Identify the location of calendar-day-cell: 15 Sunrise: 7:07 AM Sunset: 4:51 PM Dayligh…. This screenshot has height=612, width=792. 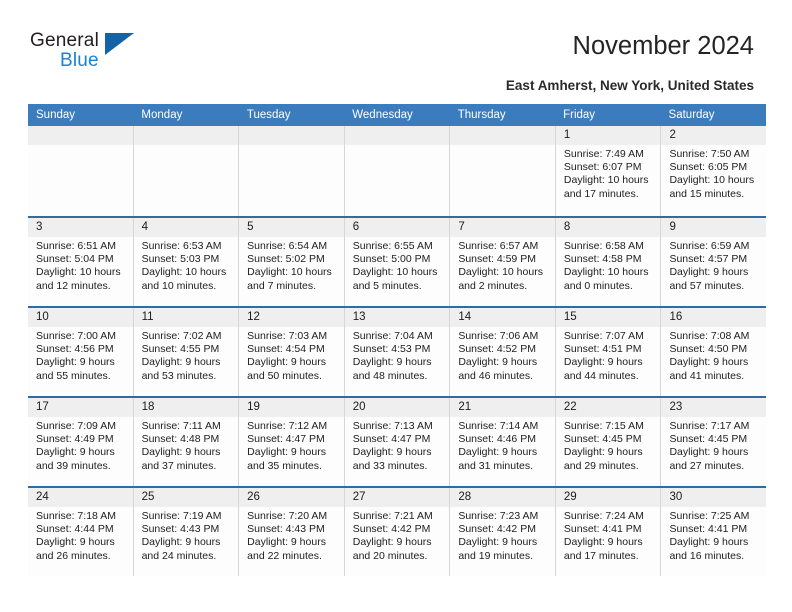
(608, 352).